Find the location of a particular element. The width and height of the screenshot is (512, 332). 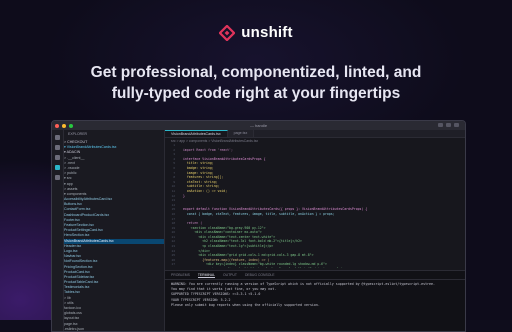

debug-icon is located at coordinates (57, 177).